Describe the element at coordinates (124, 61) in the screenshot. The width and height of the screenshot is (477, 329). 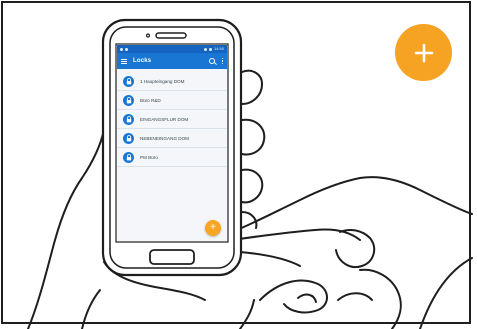
I see `menu-icon` at that location.